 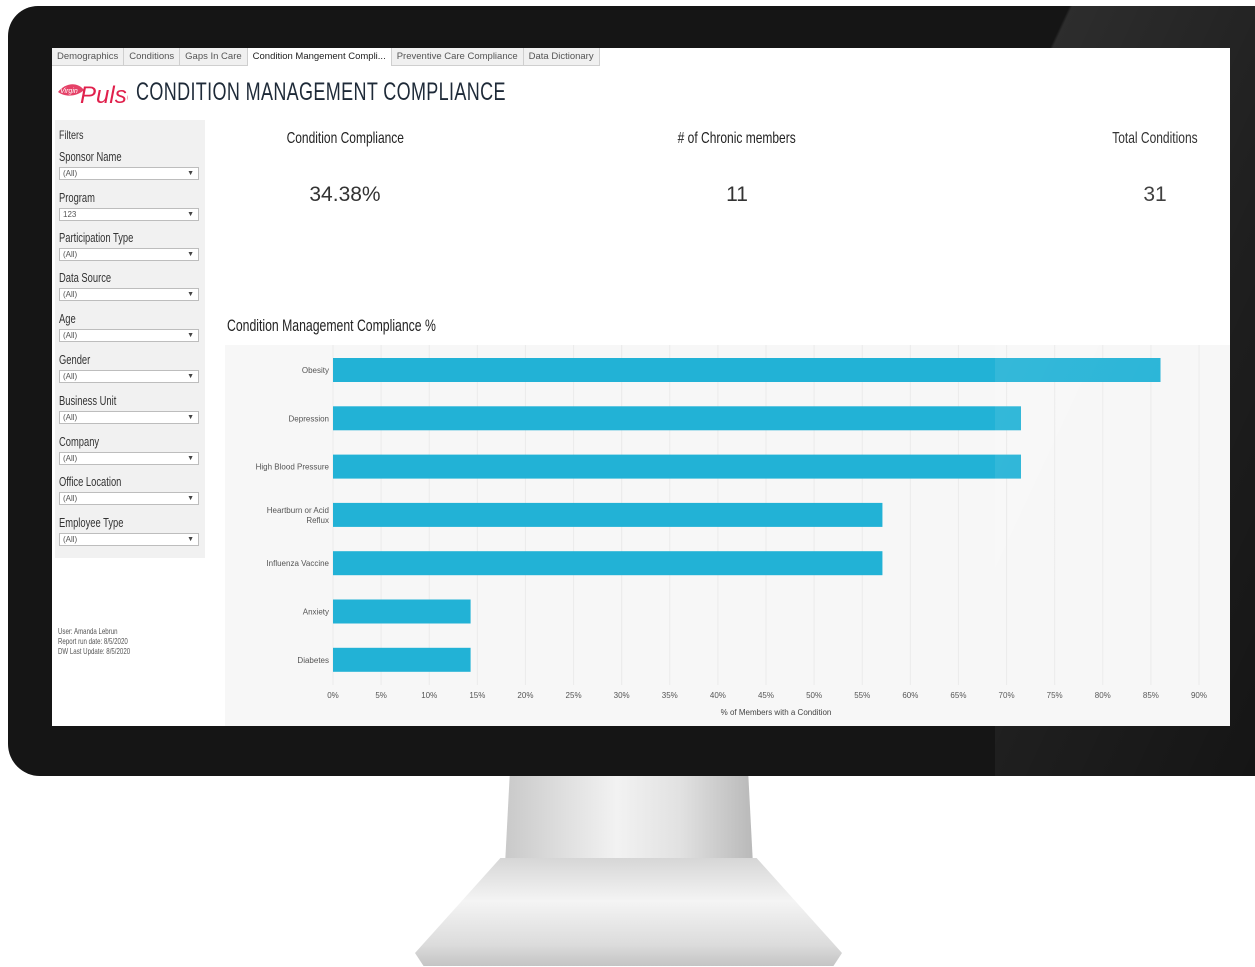 I want to click on company-select: (All) ▼, so click(x=129, y=458).